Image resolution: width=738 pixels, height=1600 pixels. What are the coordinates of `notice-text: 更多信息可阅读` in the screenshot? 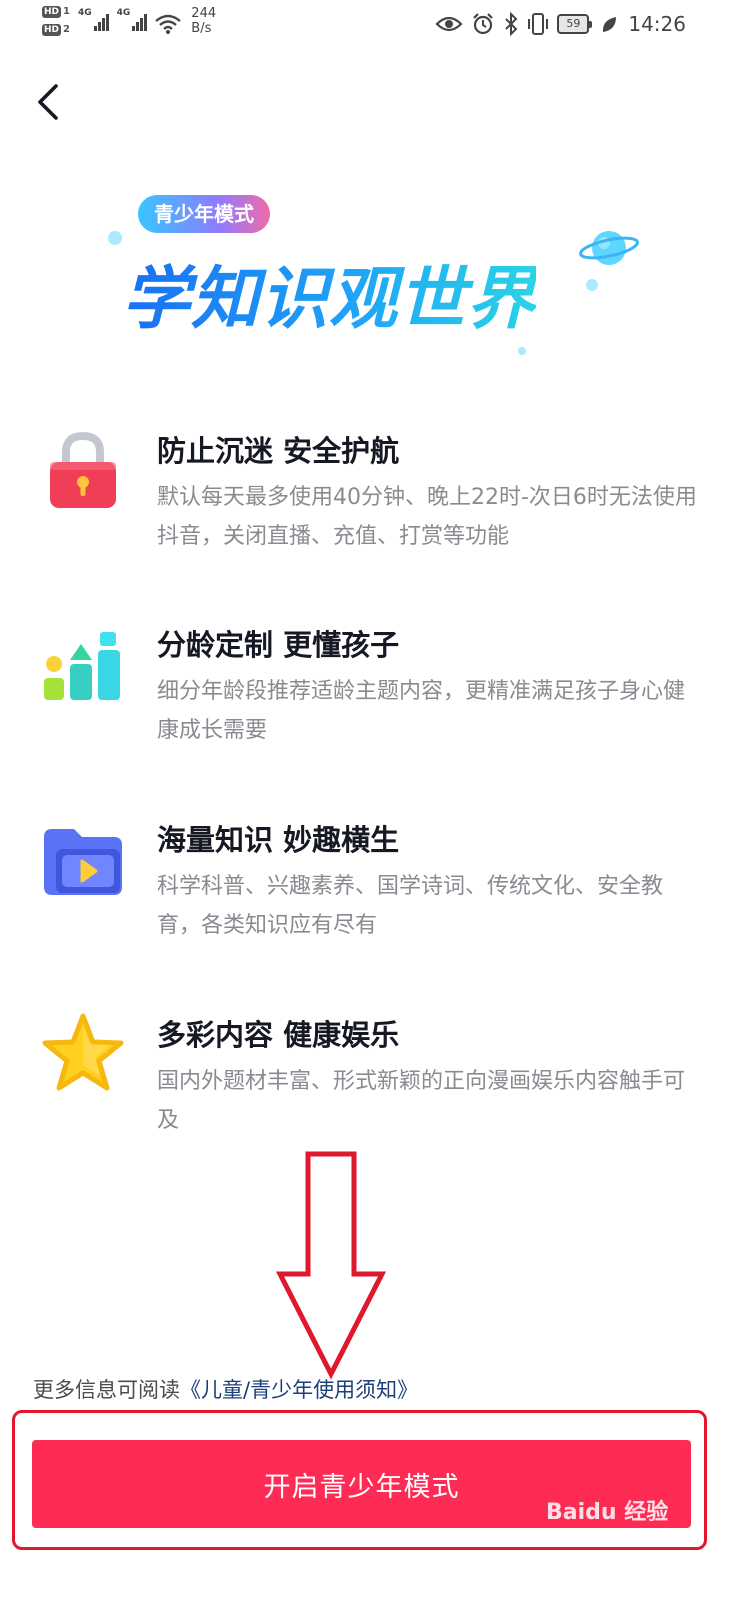 It's located at (106, 1390).